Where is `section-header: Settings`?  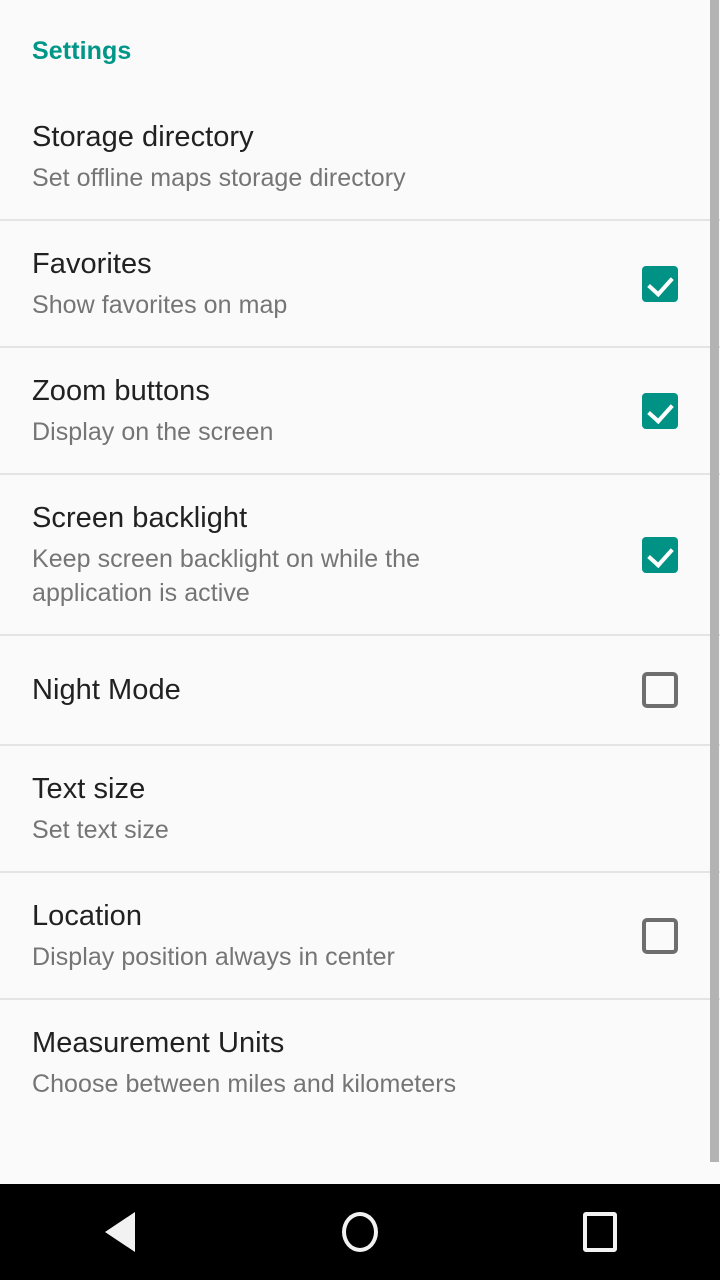
section-header: Settings is located at coordinates (360, 47).